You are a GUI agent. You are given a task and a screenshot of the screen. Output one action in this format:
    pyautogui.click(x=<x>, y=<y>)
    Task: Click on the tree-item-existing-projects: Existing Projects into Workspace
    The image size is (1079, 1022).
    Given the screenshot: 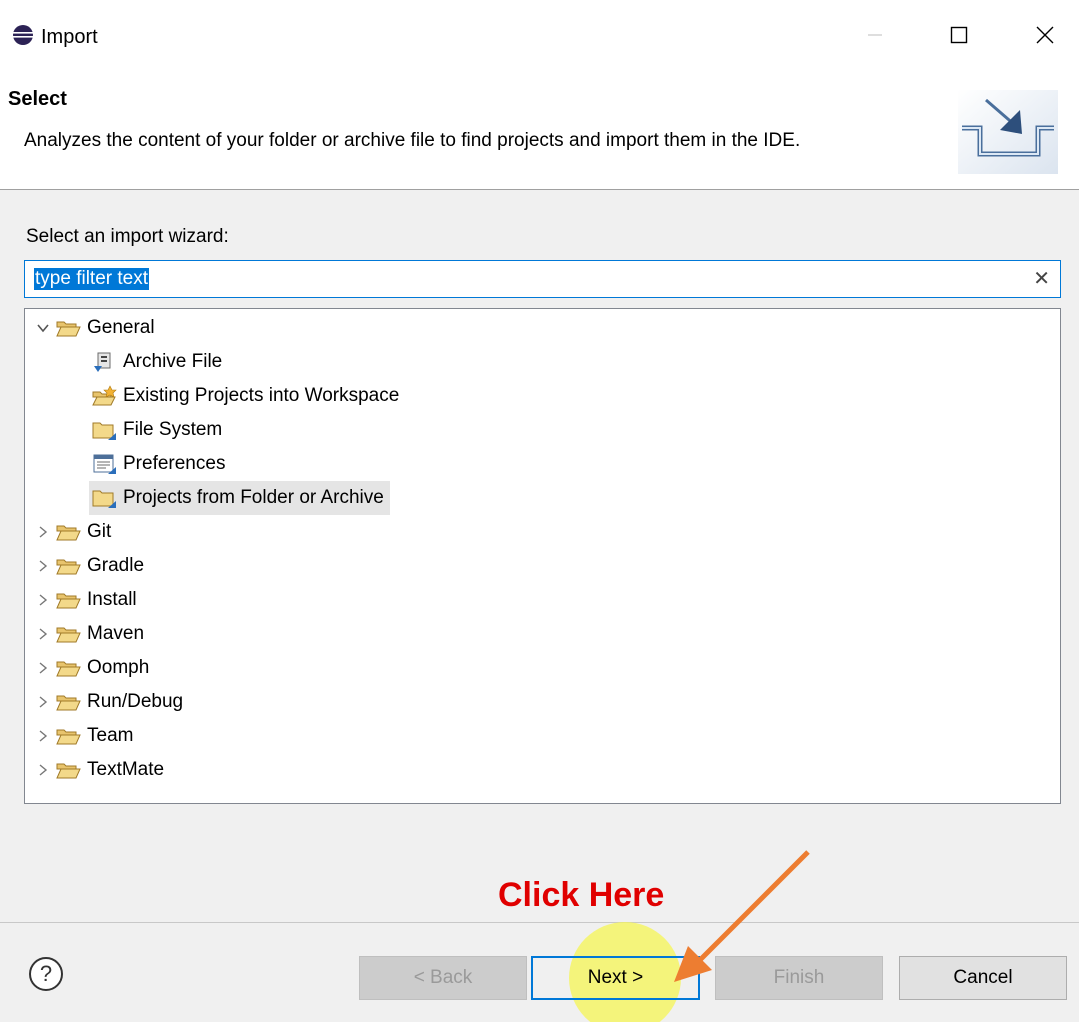 What is the action you would take?
    pyautogui.click(x=245, y=396)
    